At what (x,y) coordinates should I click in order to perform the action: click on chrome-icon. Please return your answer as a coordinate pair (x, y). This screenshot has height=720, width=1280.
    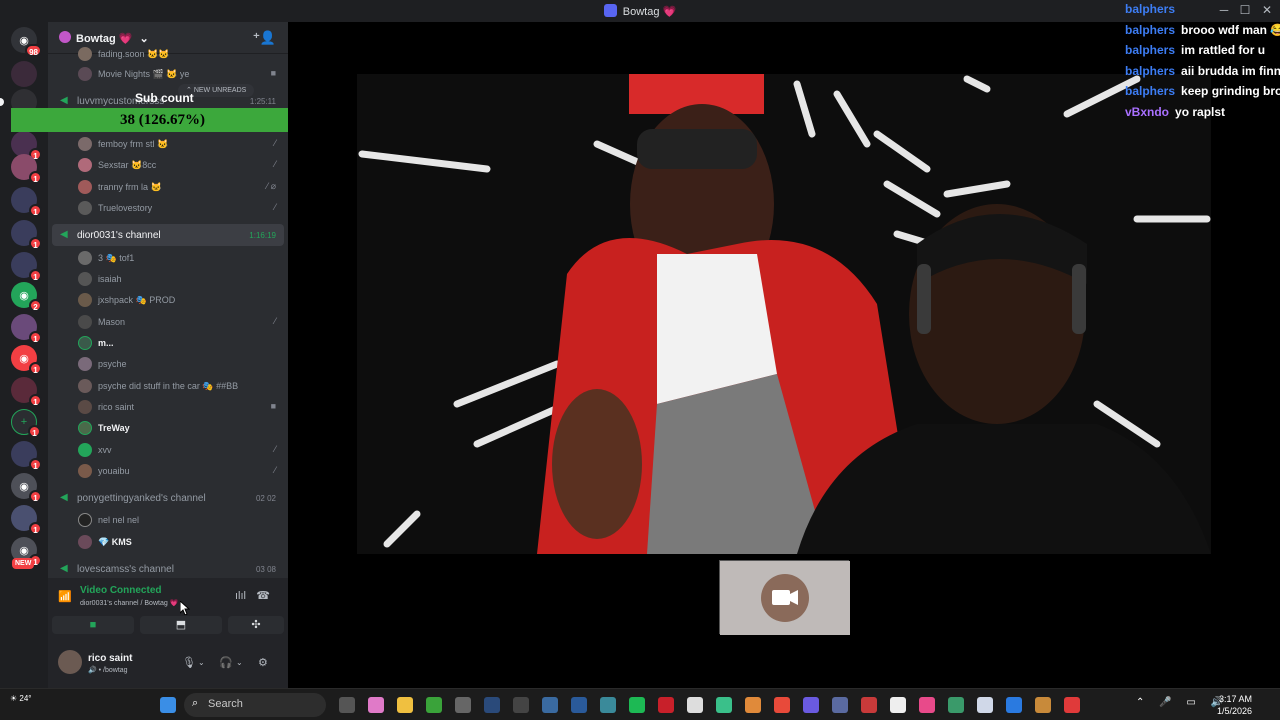
    Looking at the image, I should click on (782, 705).